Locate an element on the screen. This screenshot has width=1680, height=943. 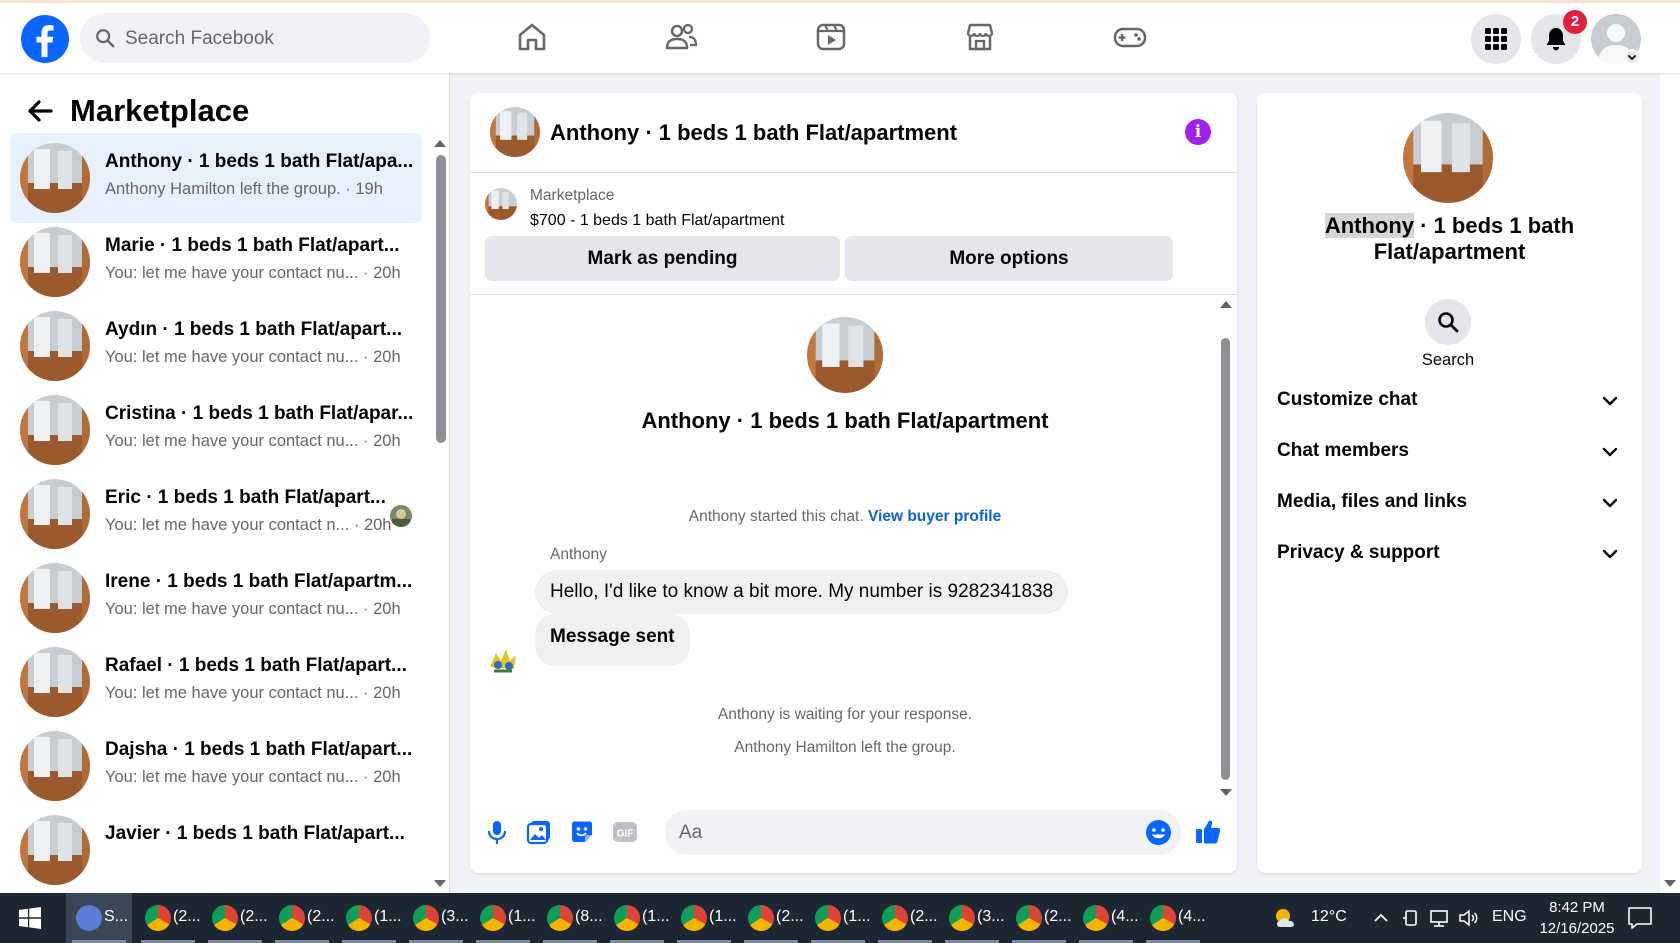
chat-header-title: Anthony · 1 beds 1 bath Flat/apartment is located at coordinates (753, 133).